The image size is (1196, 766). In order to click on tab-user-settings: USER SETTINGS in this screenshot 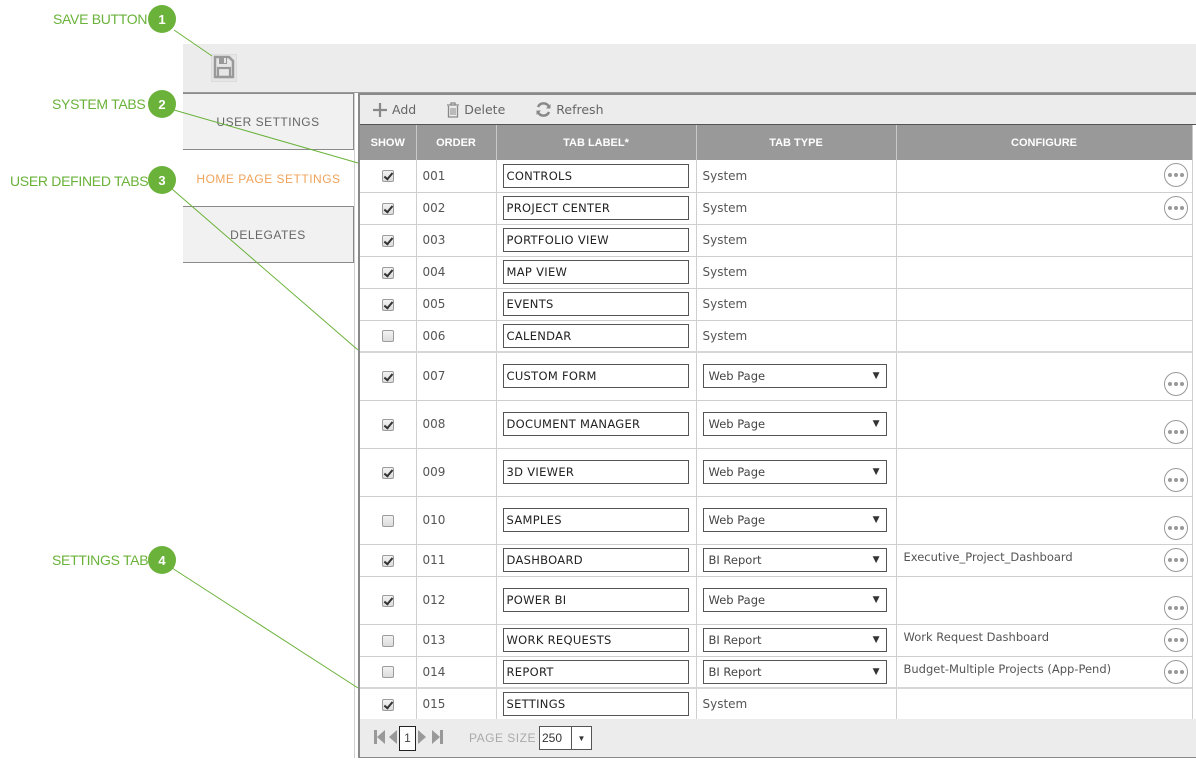, I will do `click(268, 121)`.